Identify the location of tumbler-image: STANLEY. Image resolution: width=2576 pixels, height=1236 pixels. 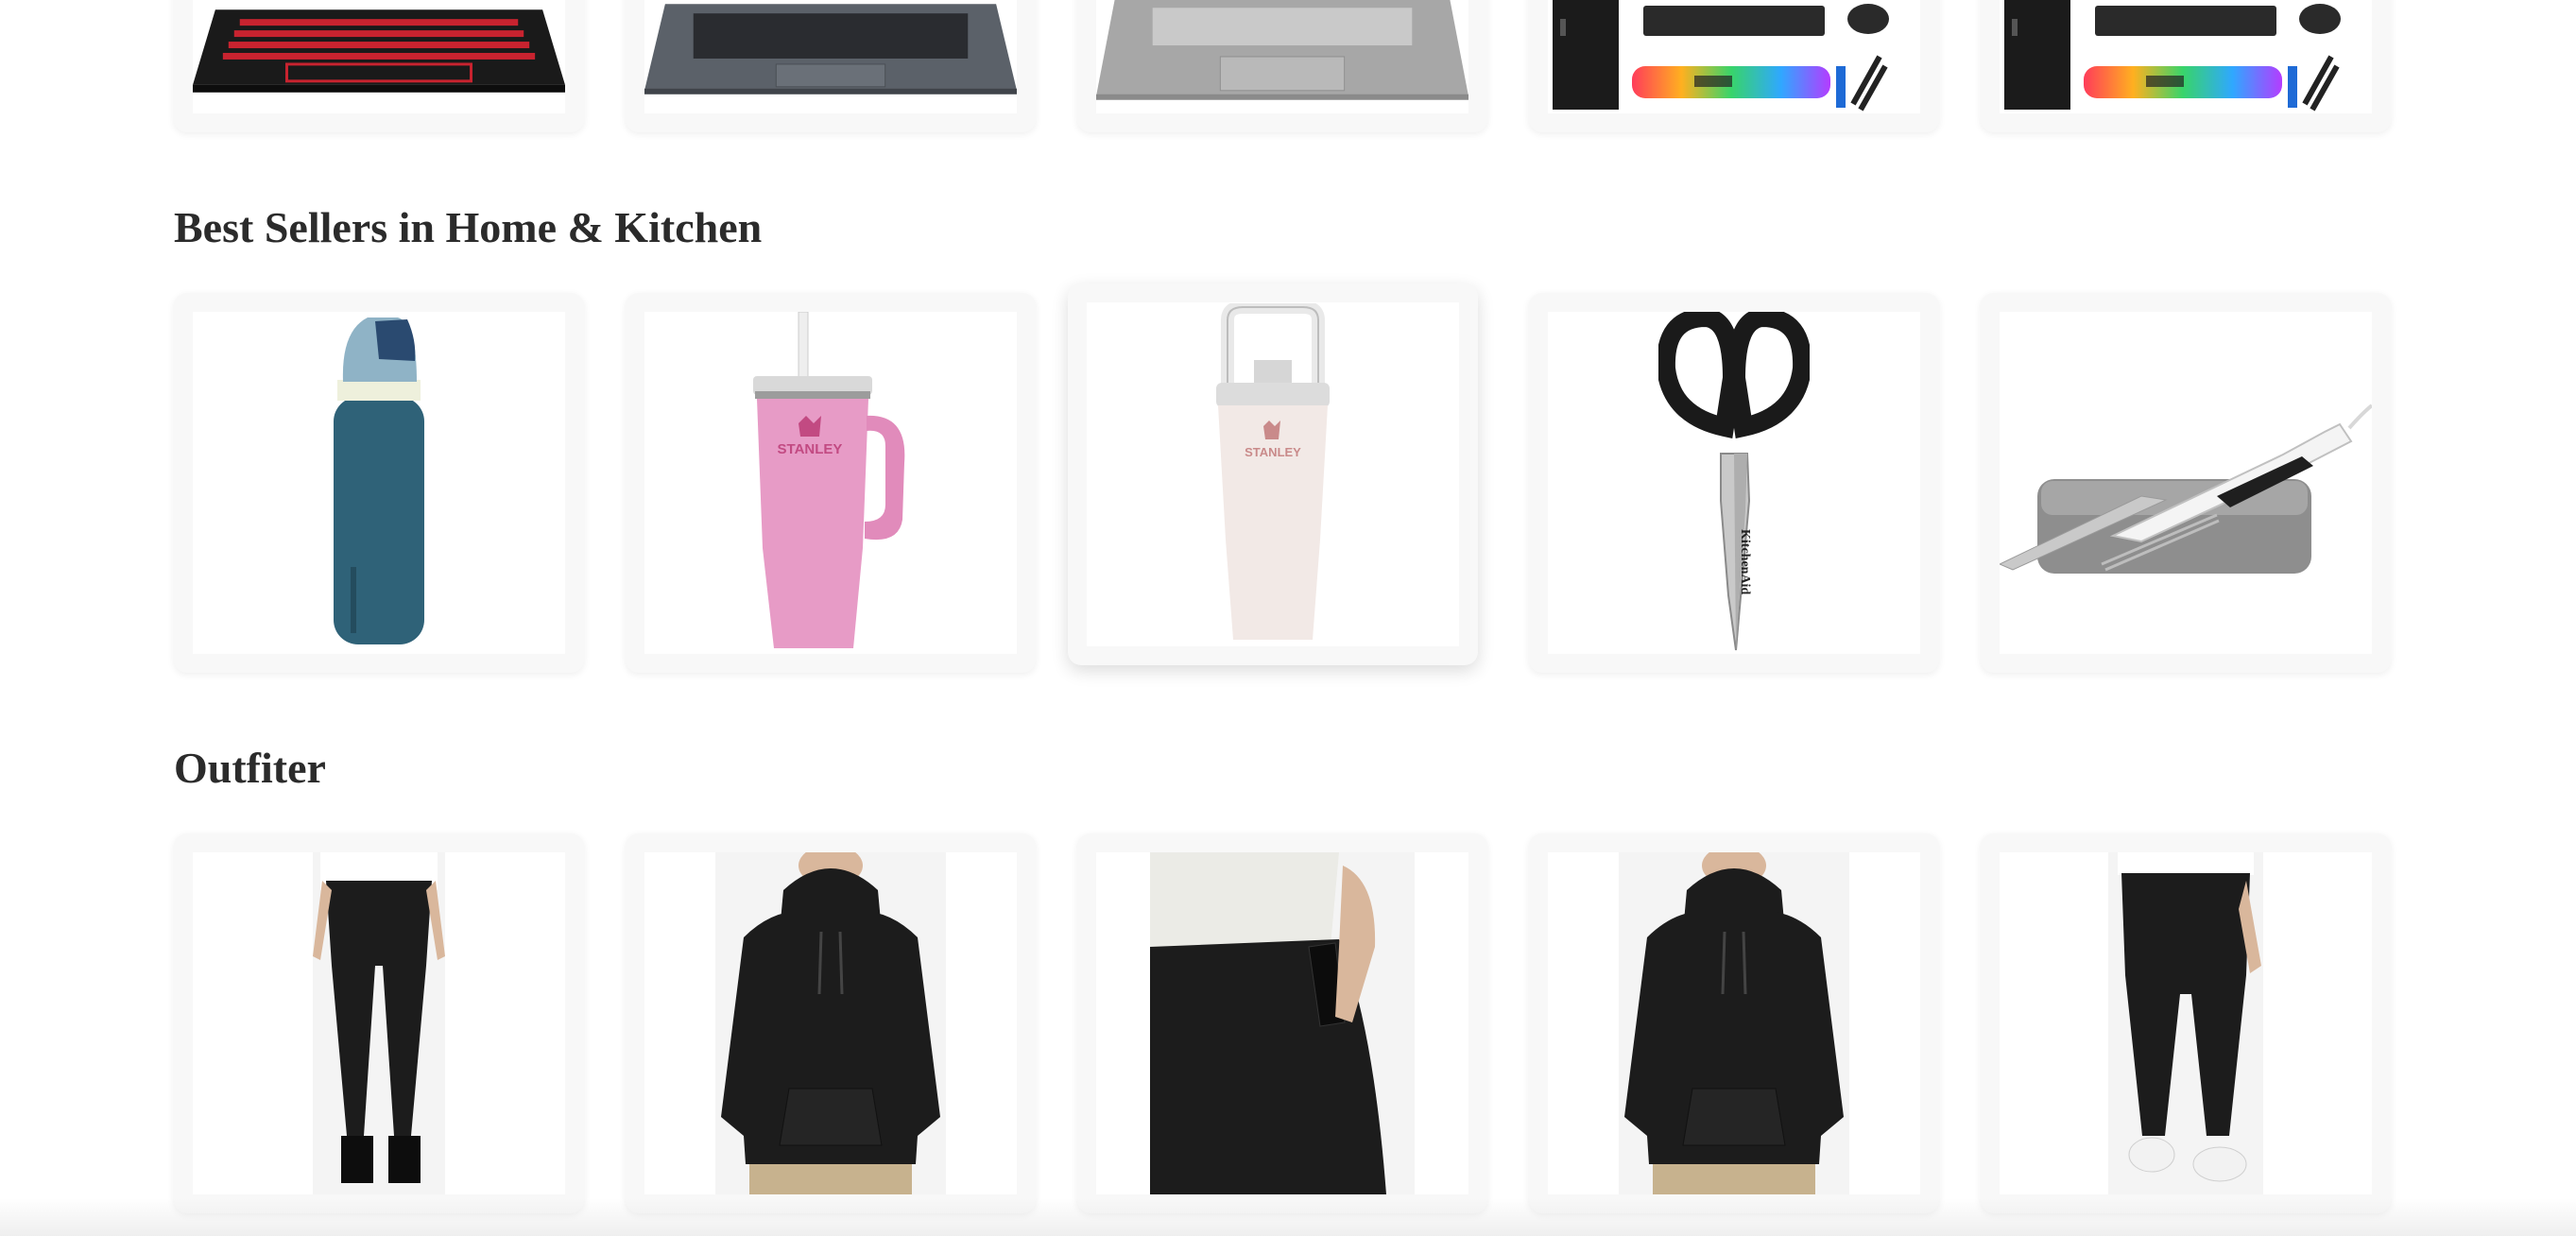
(830, 483).